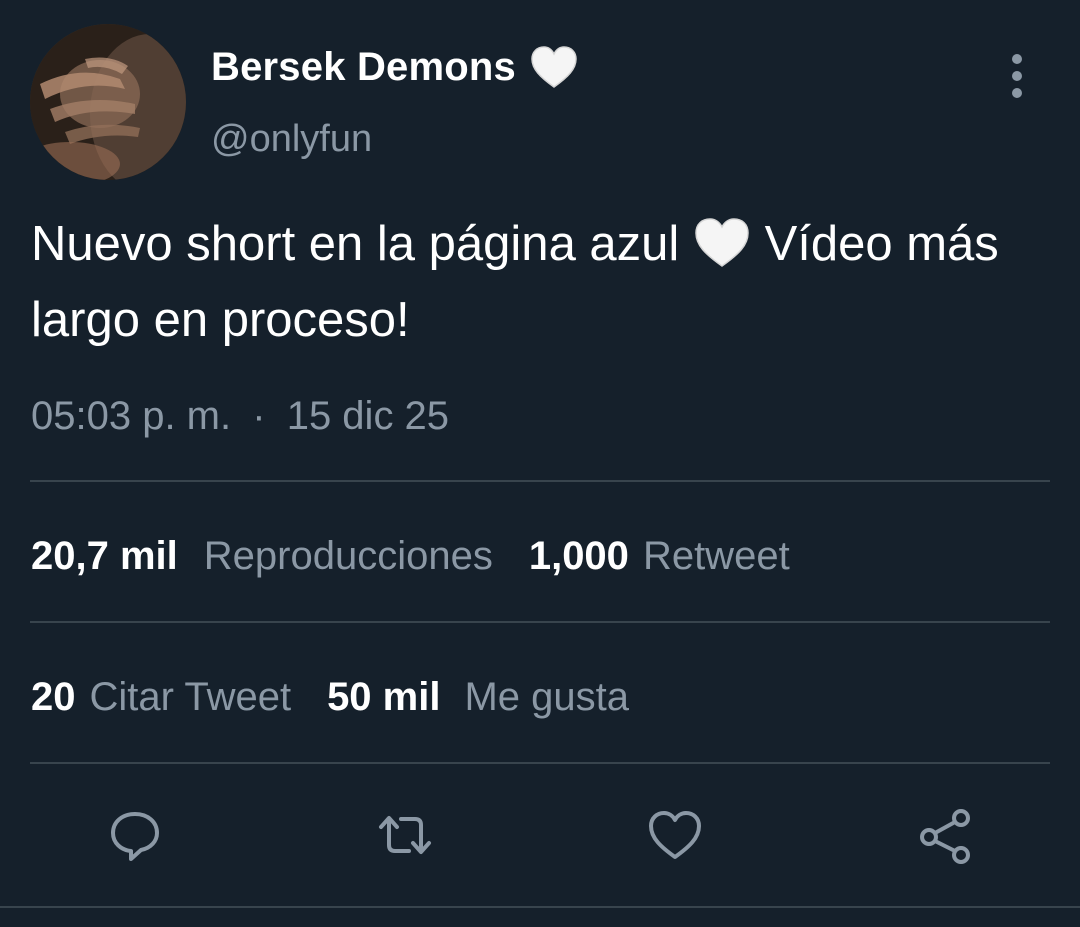  I want to click on reply-button, so click(135, 835).